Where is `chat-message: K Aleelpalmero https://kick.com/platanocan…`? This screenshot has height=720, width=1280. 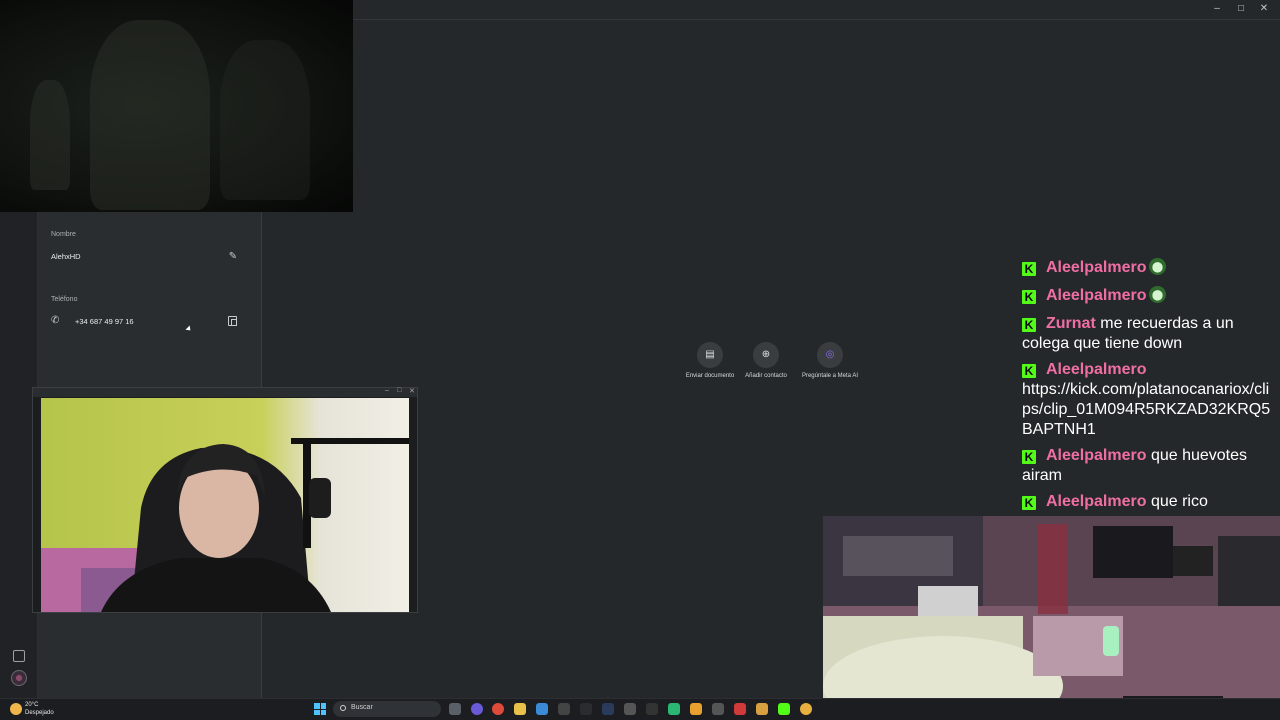
chat-message: K Aleelpalmero https://kick.com/platanocan… is located at coordinates (1148, 400).